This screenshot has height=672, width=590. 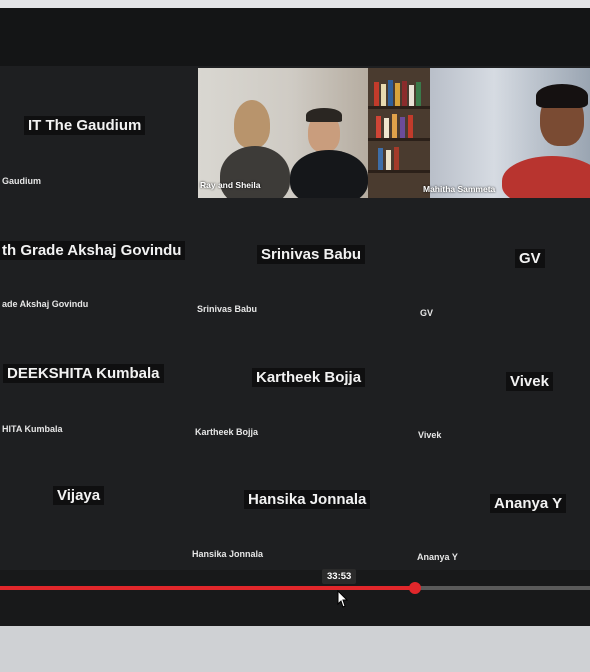 What do you see at coordinates (414, 588) in the screenshot?
I see `progress-scrubber-handle` at bounding box center [414, 588].